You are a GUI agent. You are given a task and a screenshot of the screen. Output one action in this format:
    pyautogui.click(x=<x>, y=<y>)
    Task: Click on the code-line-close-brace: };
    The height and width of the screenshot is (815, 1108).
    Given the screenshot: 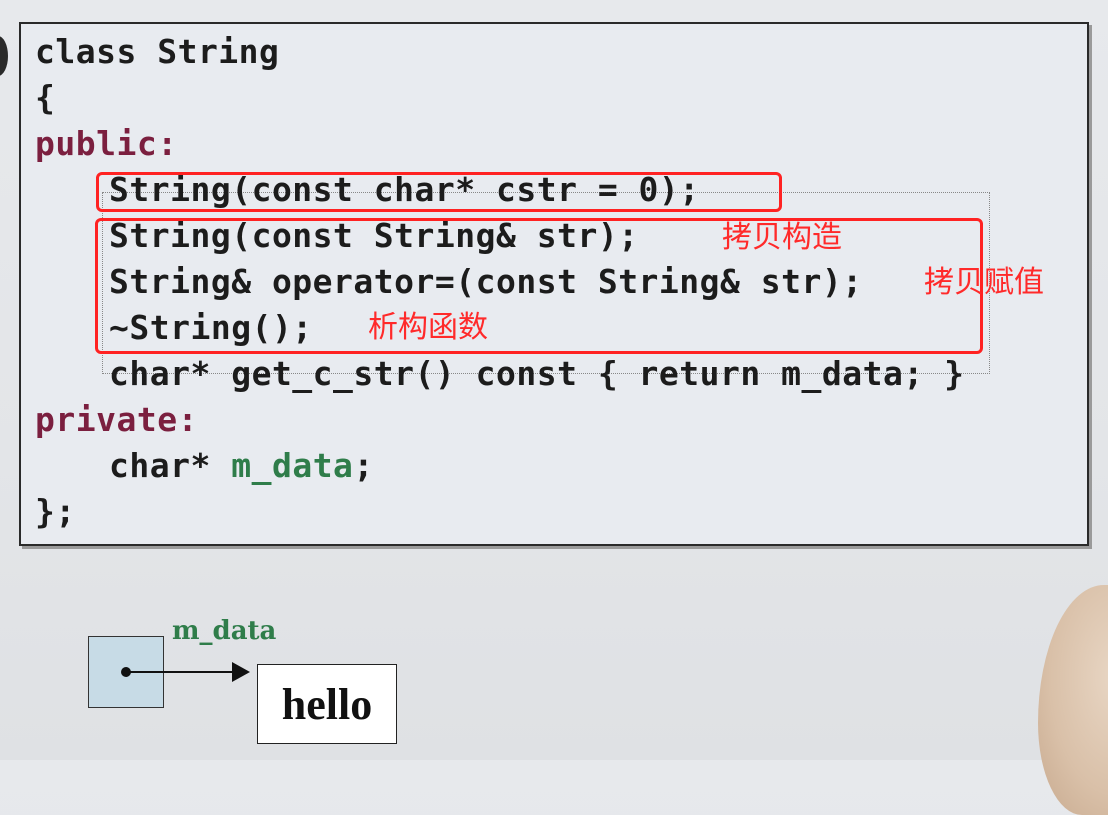 What is the action you would take?
    pyautogui.click(x=55, y=511)
    